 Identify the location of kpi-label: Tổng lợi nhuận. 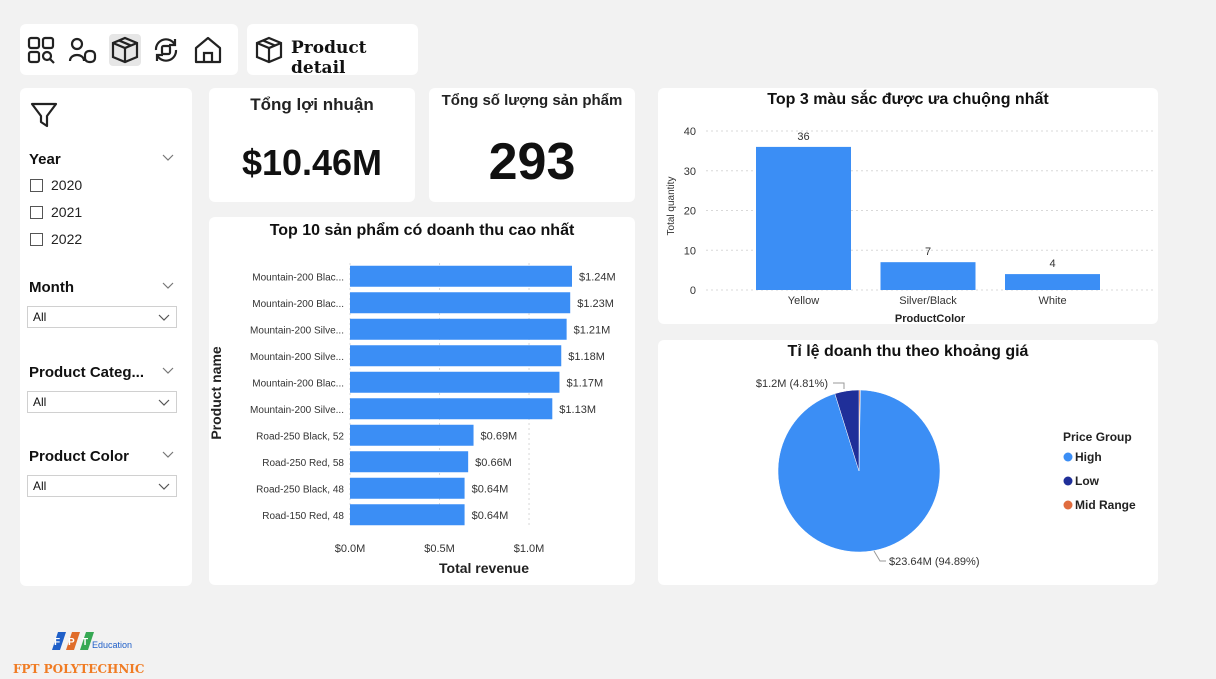
(312, 104).